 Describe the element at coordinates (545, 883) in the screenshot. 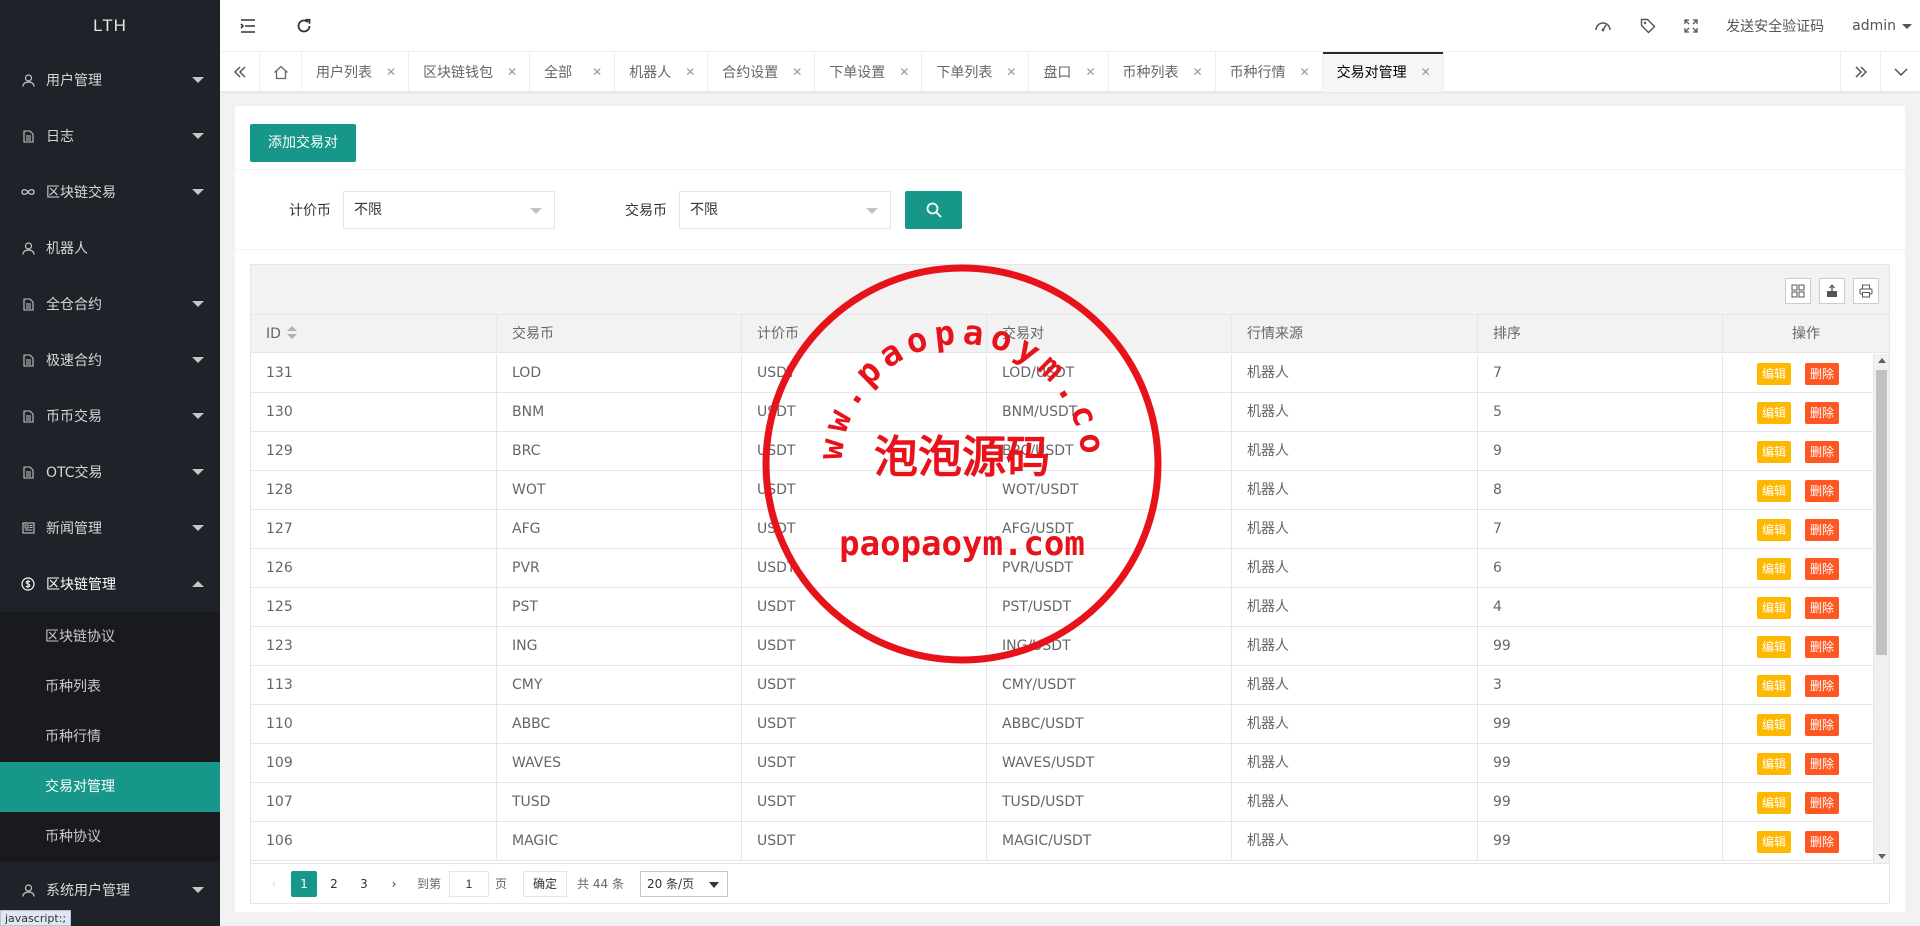

I see `goto-confirm-button: 确定` at that location.